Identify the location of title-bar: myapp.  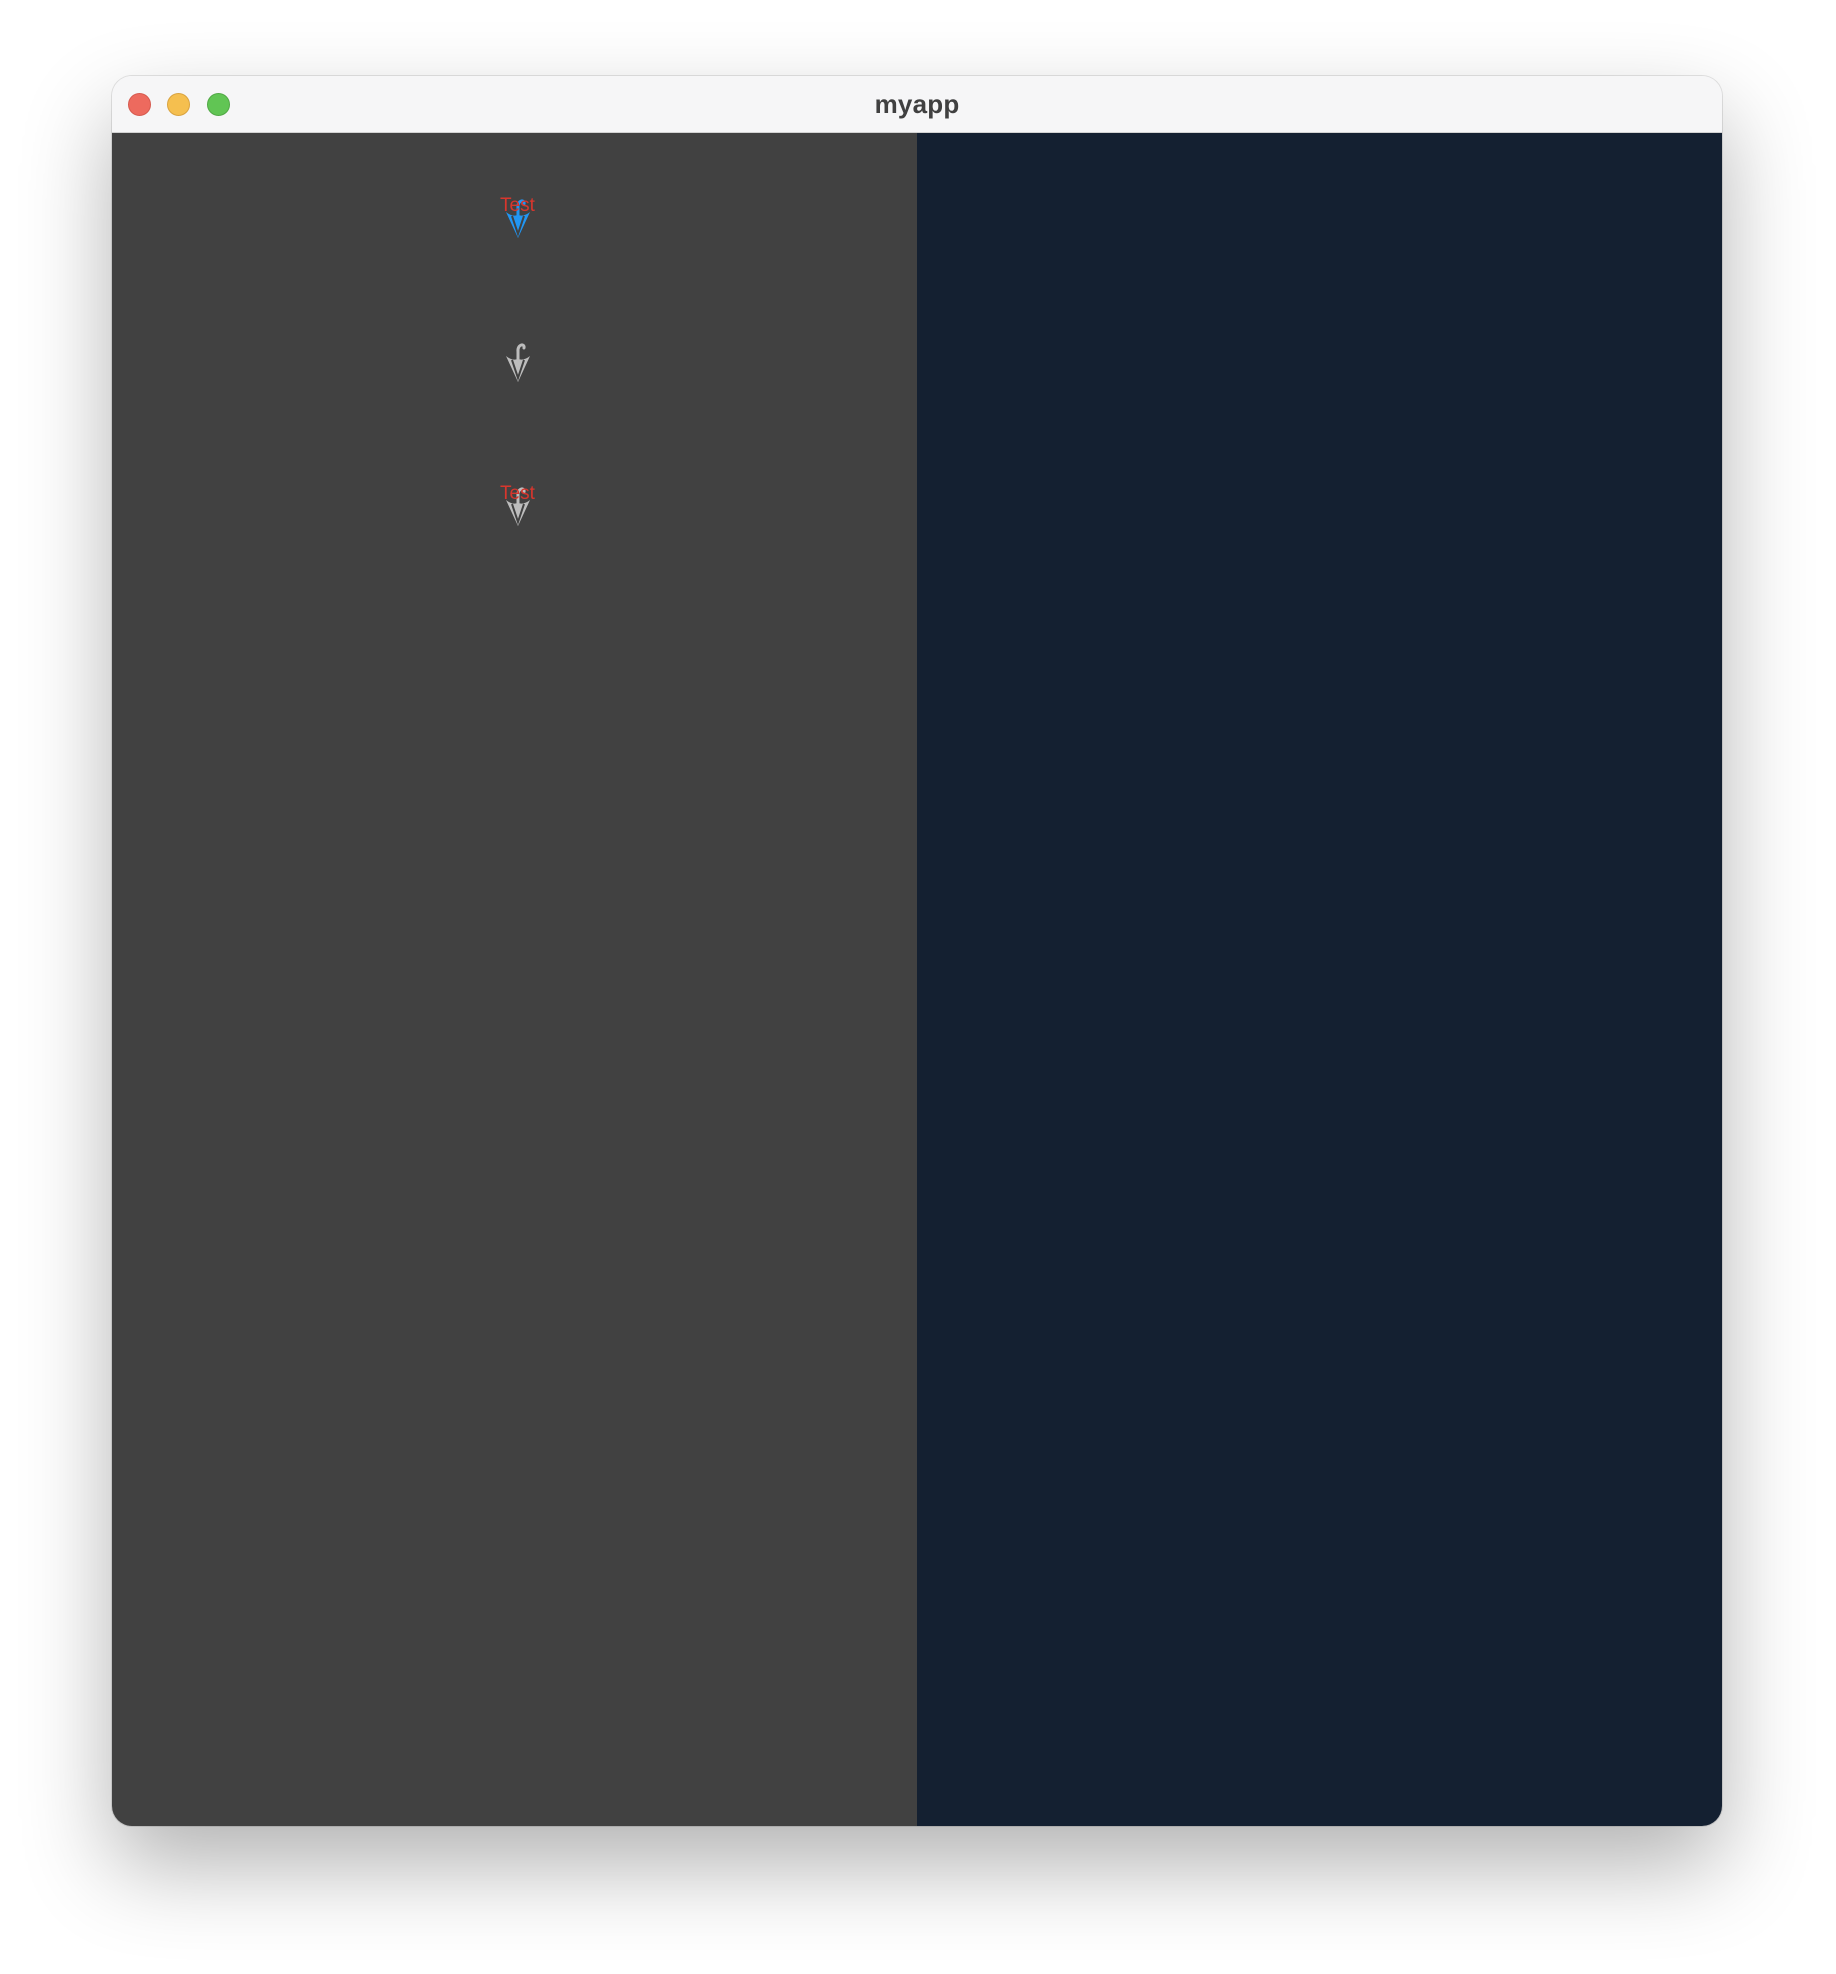
(917, 104).